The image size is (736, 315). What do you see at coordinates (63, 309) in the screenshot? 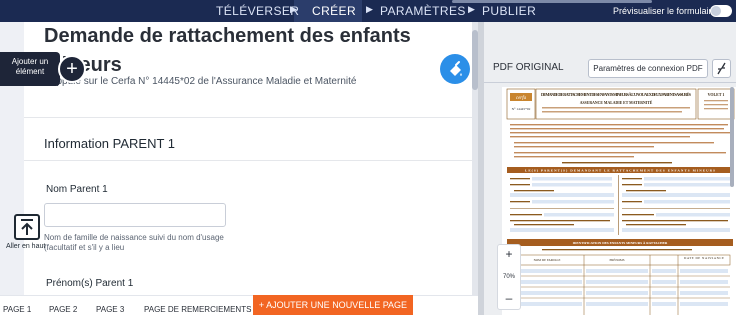
I see `page-tab-2: PAGE 2` at bounding box center [63, 309].